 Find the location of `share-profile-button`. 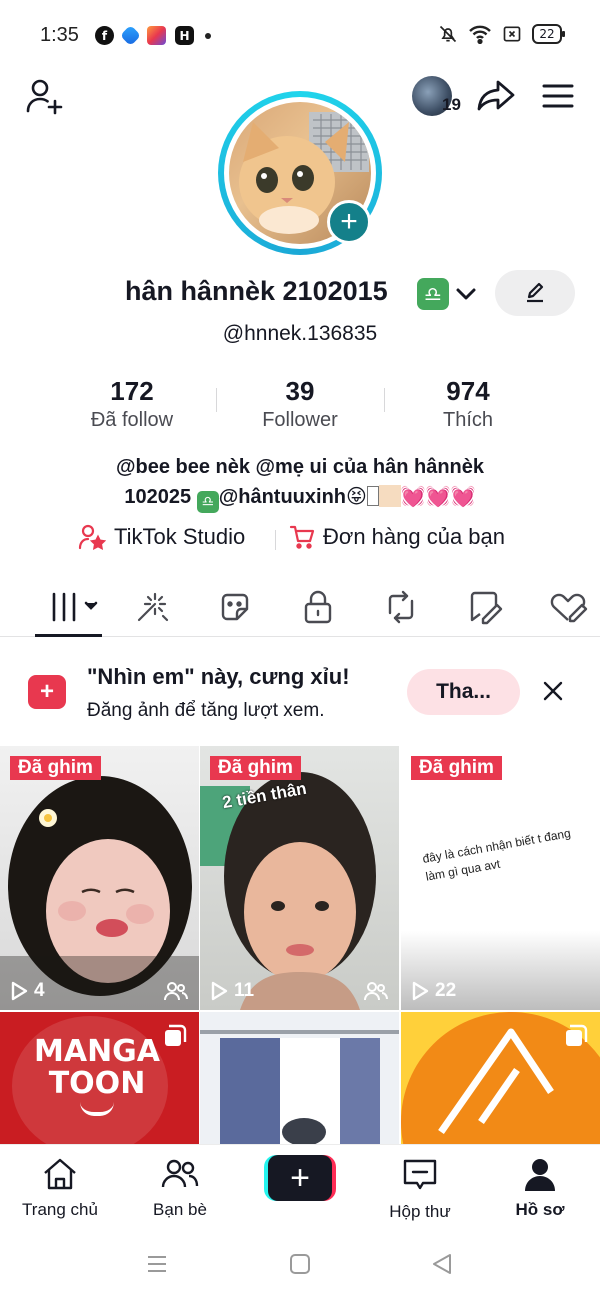

share-profile-button is located at coordinates (496, 96).